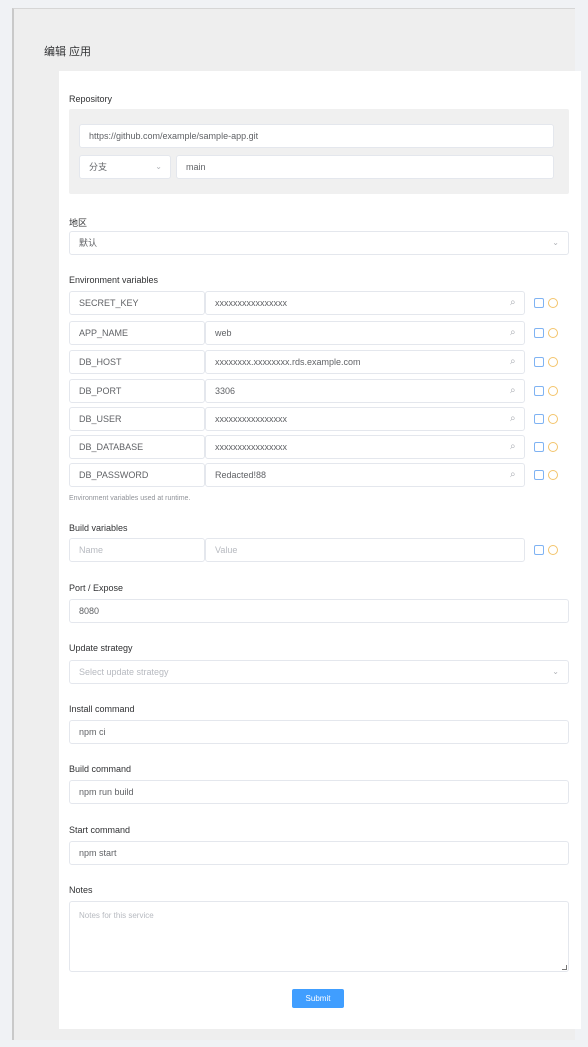 The image size is (588, 1047). What do you see at coordinates (137, 550) in the screenshot?
I see `build-var-key-input: Name` at bounding box center [137, 550].